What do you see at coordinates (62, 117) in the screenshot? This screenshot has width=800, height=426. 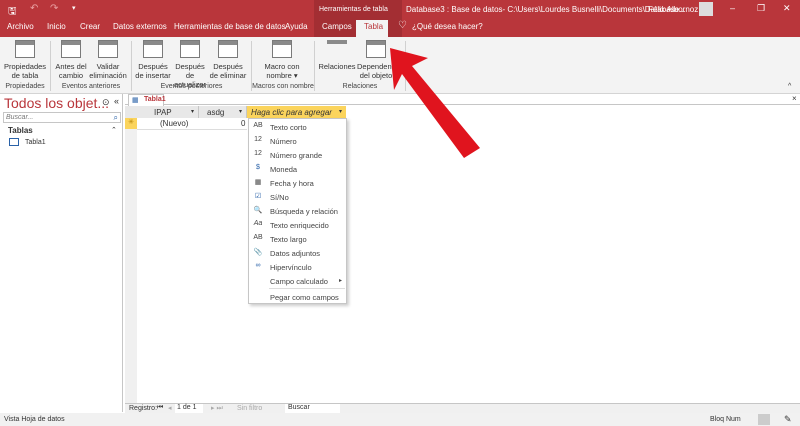 I see `nav-search-input: Buscar... ⌕` at bounding box center [62, 117].